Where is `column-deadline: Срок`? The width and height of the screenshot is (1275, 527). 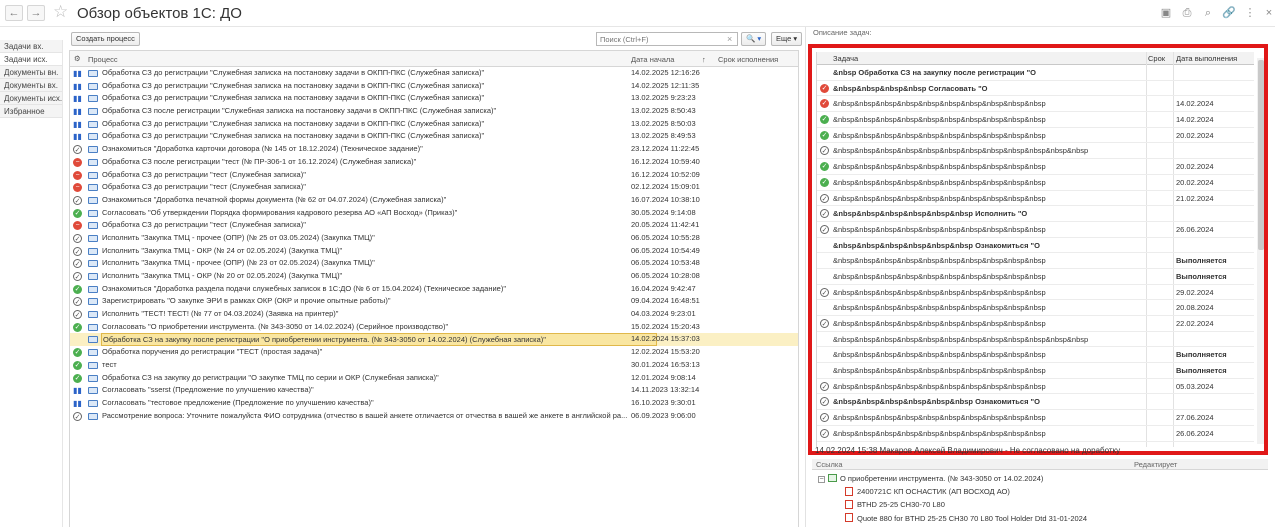 column-deadline: Срок is located at coordinates (1156, 58).